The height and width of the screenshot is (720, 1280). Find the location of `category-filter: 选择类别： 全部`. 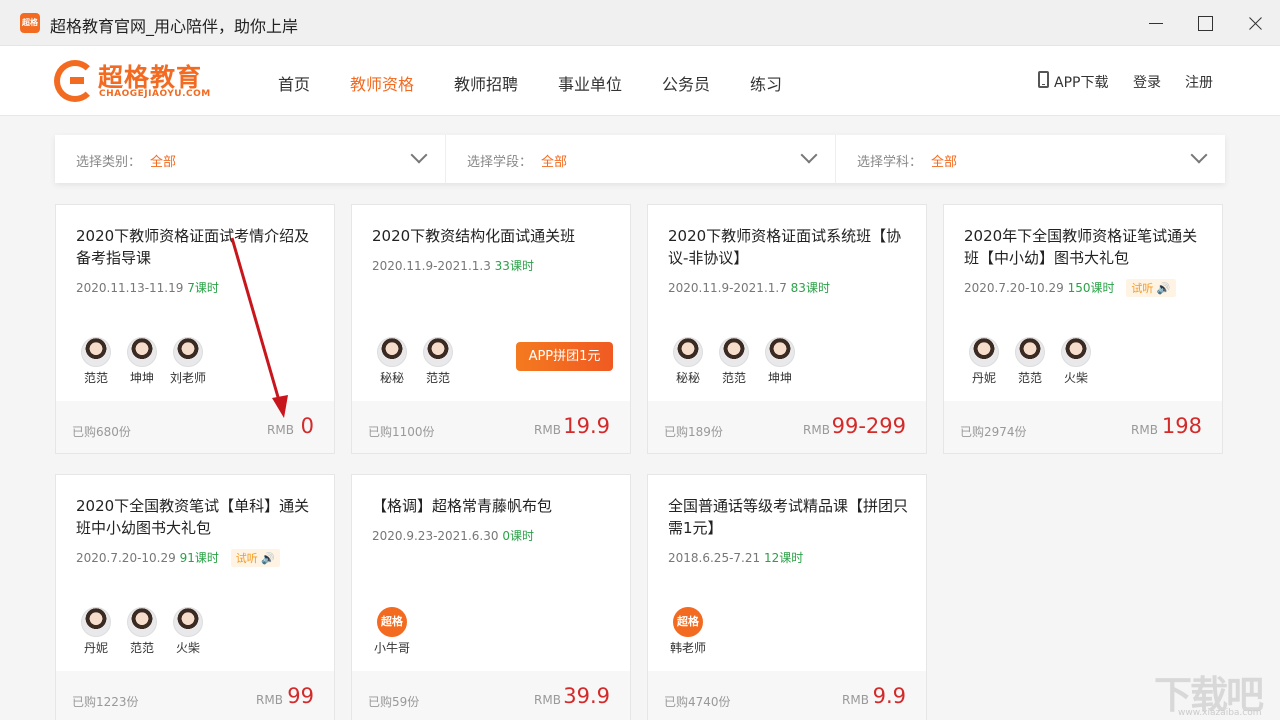

category-filter: 选择类别： 全部 is located at coordinates (250, 159).